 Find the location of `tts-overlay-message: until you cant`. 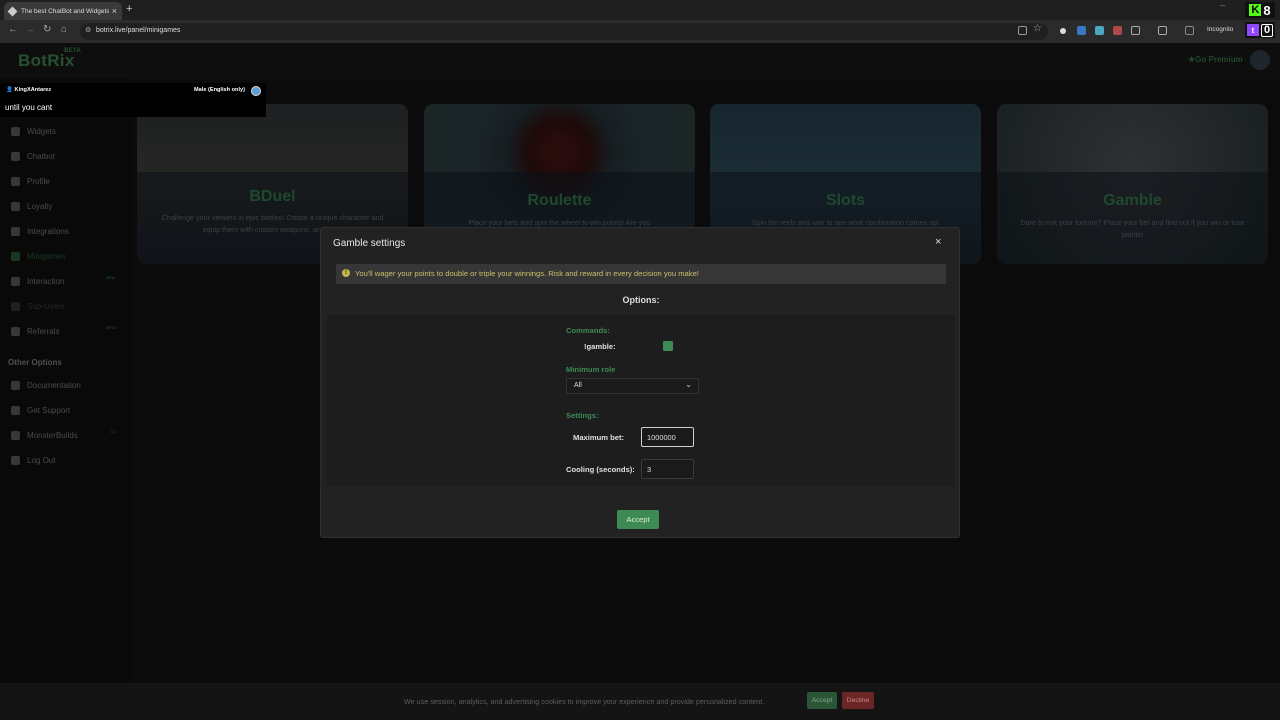

tts-overlay-message: until you cant is located at coordinates (133, 108).